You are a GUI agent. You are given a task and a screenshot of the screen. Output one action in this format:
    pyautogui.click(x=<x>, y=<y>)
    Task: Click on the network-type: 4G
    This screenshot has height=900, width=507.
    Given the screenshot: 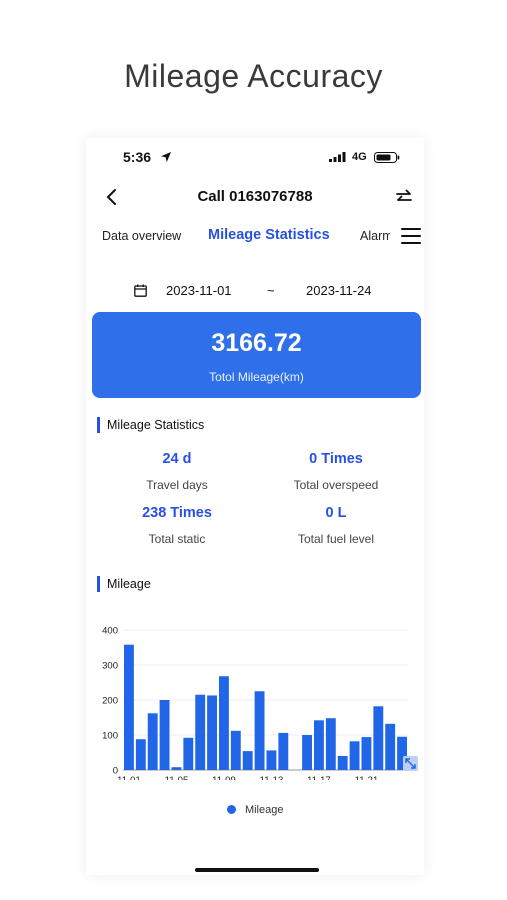 What is the action you would take?
    pyautogui.click(x=359, y=157)
    